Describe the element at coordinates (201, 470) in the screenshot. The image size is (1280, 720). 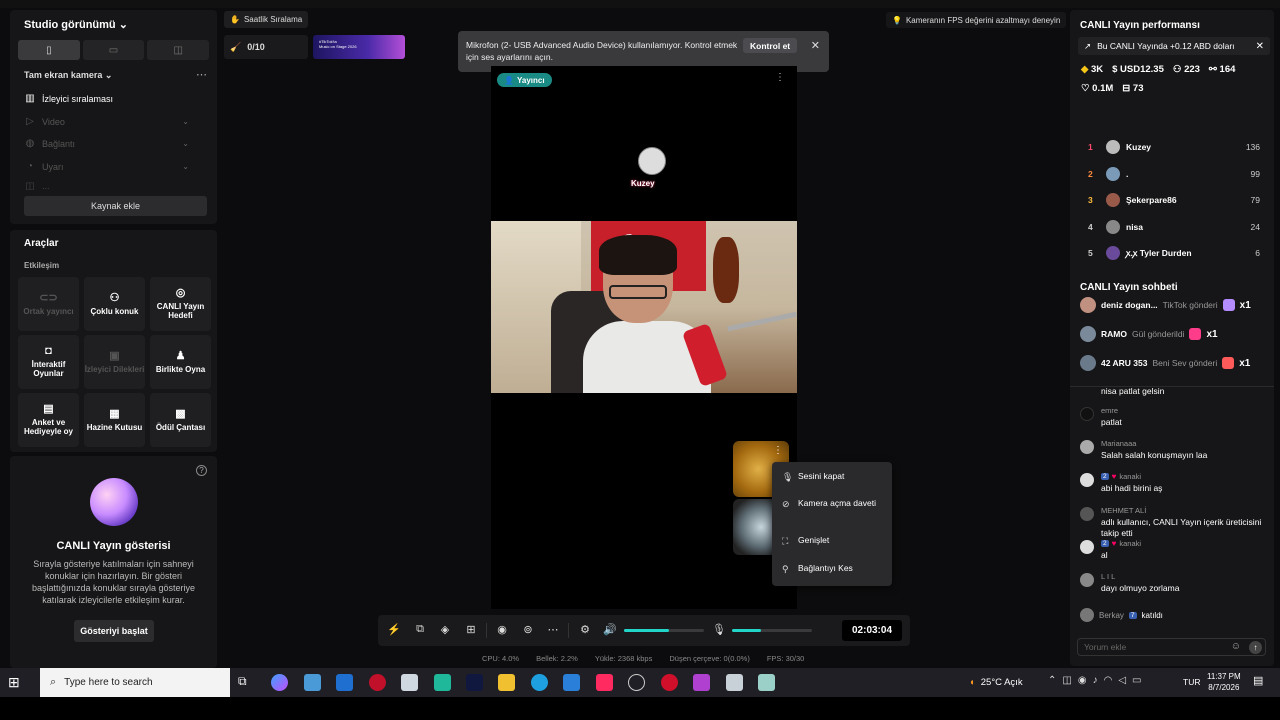
I see `help-icon: ?` at that location.